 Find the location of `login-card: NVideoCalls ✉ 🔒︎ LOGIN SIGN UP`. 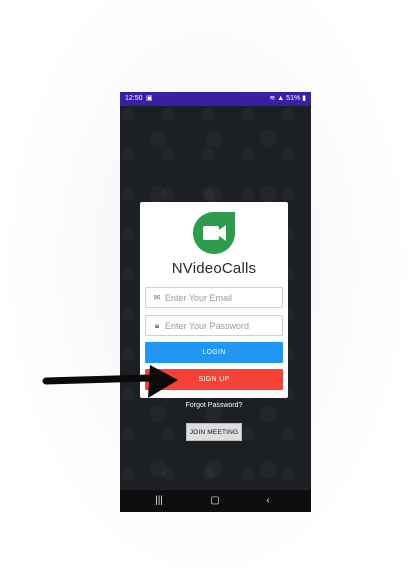

login-card: NVideoCalls ✉ 🔒︎ LOGIN SIGN UP is located at coordinates (214, 300).